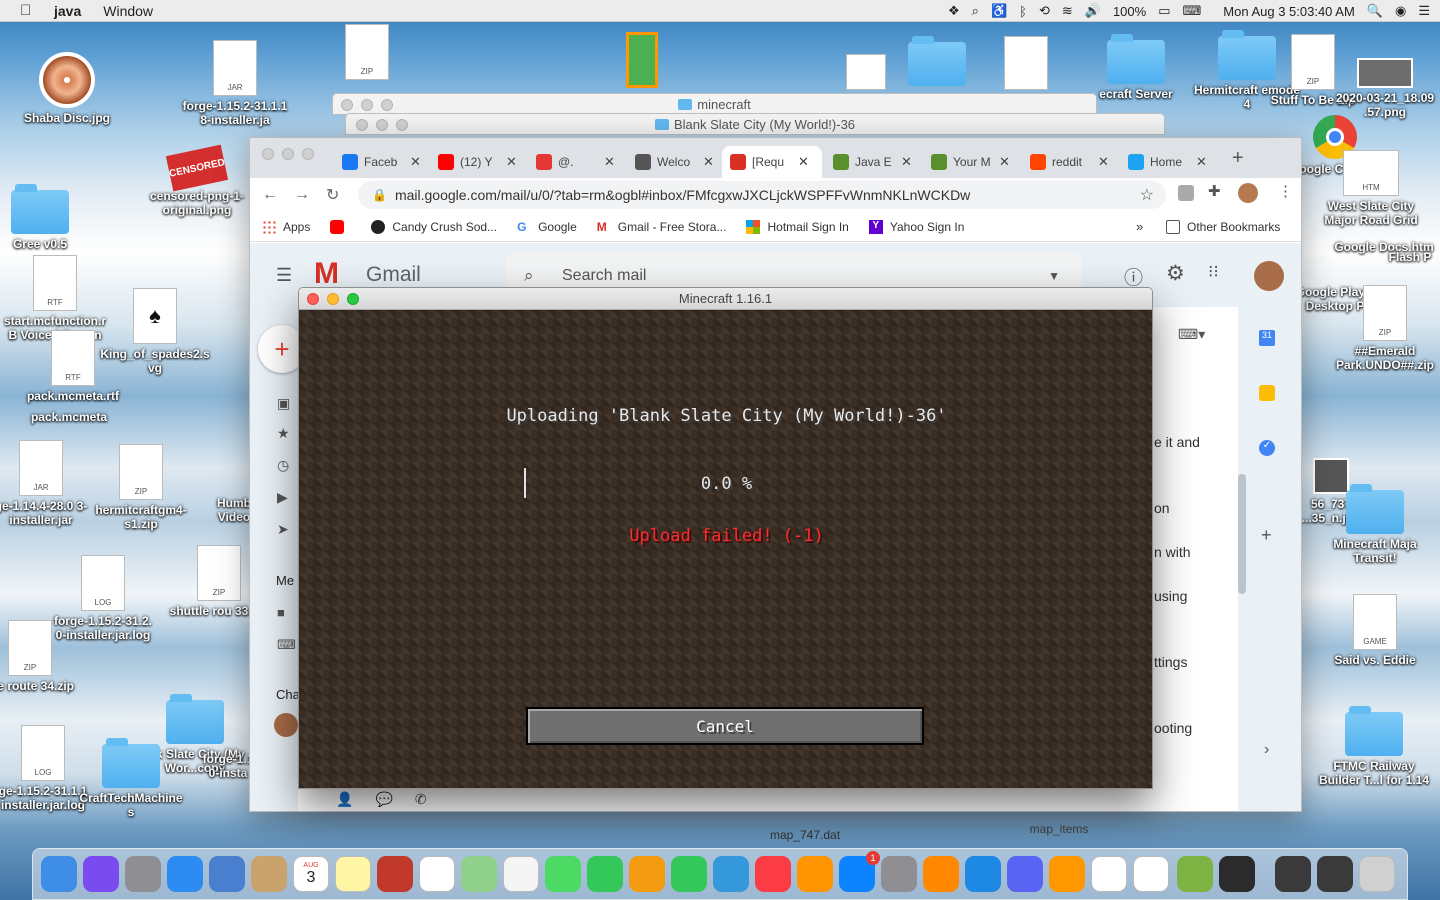 The image size is (1440, 900). What do you see at coordinates (1375, 524) in the screenshot?
I see `desktop-icon-minecraft-maja-transit: Minecraft Maja Transit!` at bounding box center [1375, 524].